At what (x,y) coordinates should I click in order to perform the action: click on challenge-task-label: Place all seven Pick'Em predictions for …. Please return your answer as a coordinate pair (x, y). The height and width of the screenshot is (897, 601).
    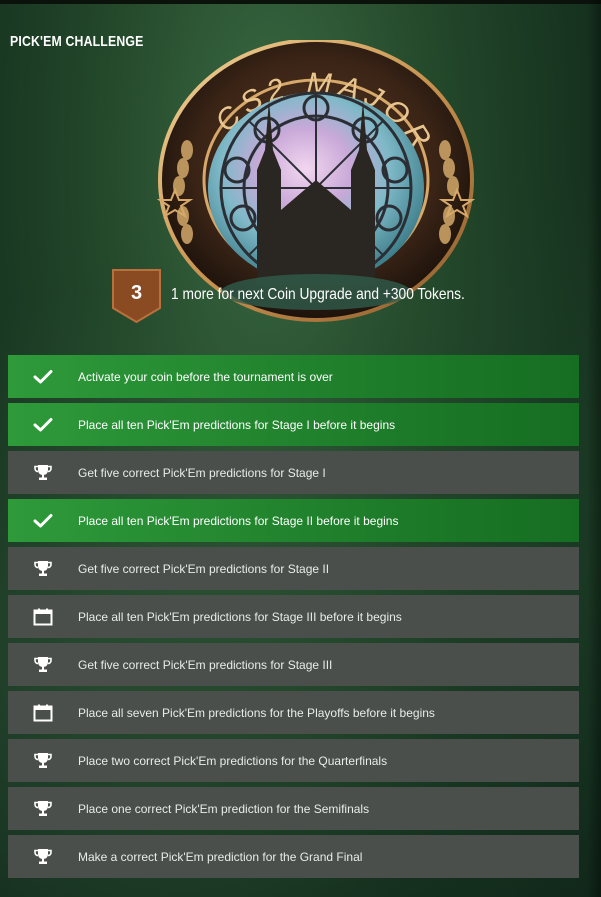
    Looking at the image, I should click on (256, 712).